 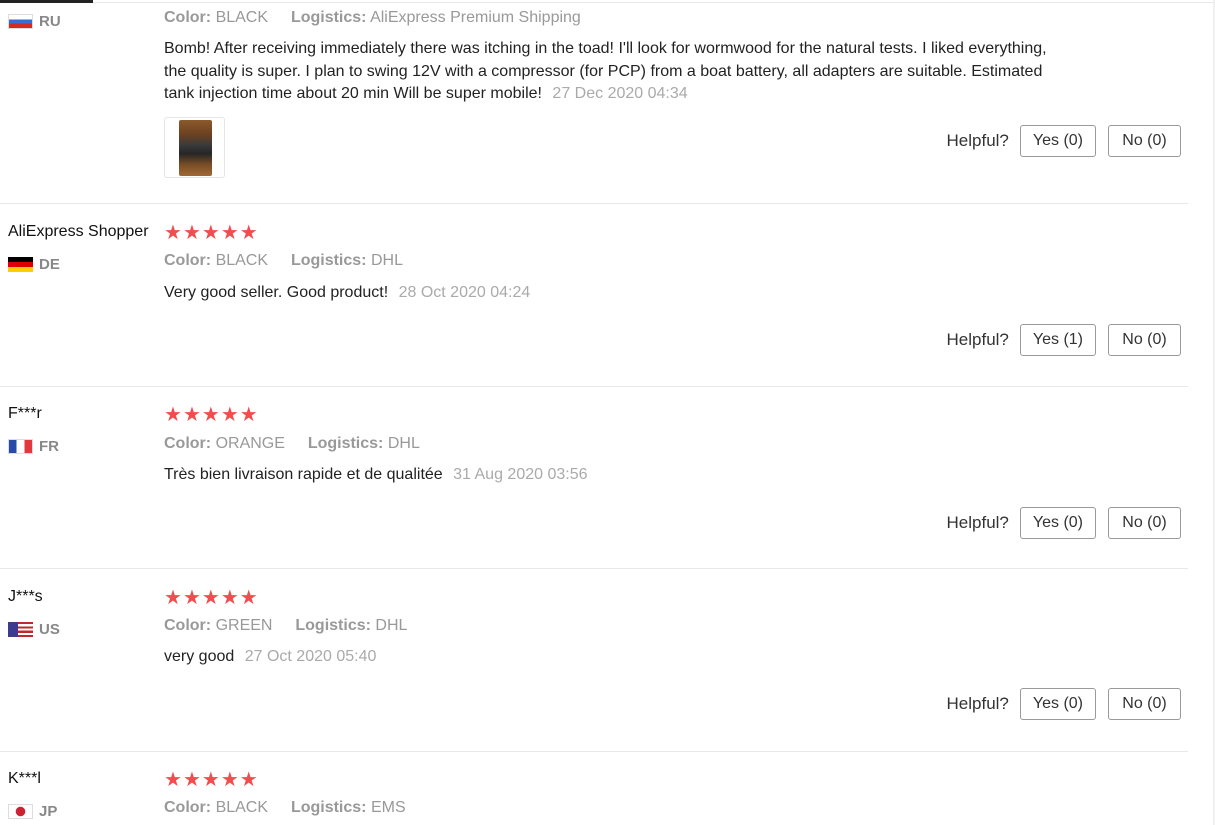 I want to click on france-flag-icon, so click(x=20, y=446).